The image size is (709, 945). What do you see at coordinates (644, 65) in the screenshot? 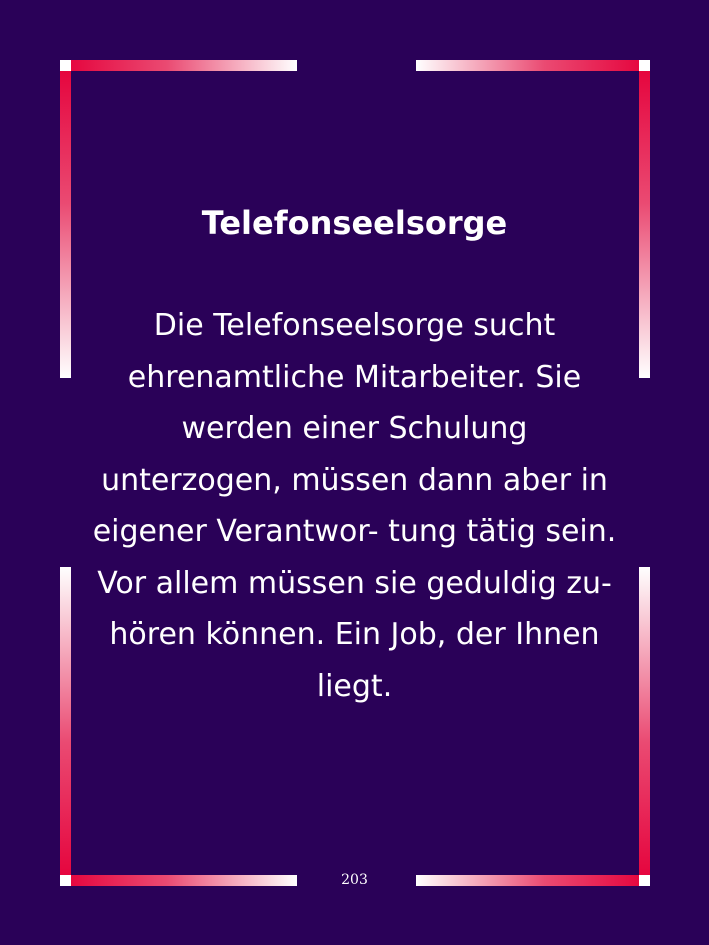
I see `frame-top-right-corner` at bounding box center [644, 65].